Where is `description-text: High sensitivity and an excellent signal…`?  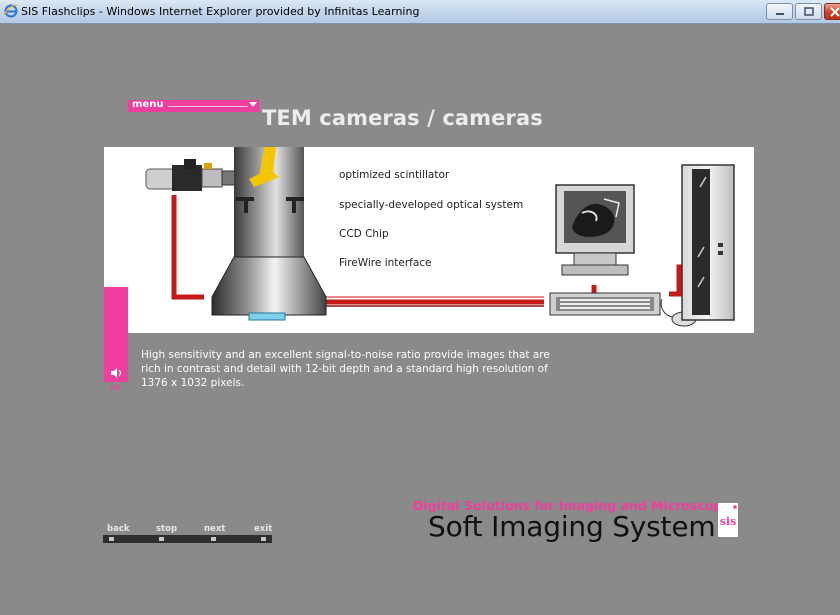
description-text: High sensitivity and an excellent signal… is located at coordinates (345, 369).